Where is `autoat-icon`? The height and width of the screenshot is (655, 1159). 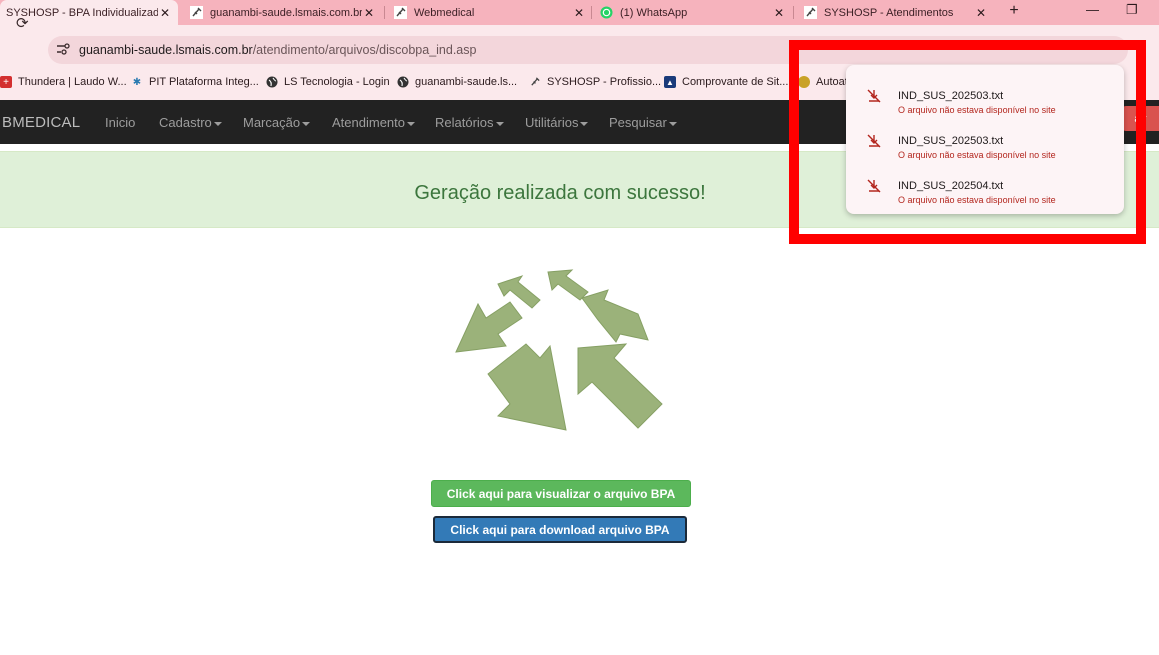 autoat-icon is located at coordinates (804, 82).